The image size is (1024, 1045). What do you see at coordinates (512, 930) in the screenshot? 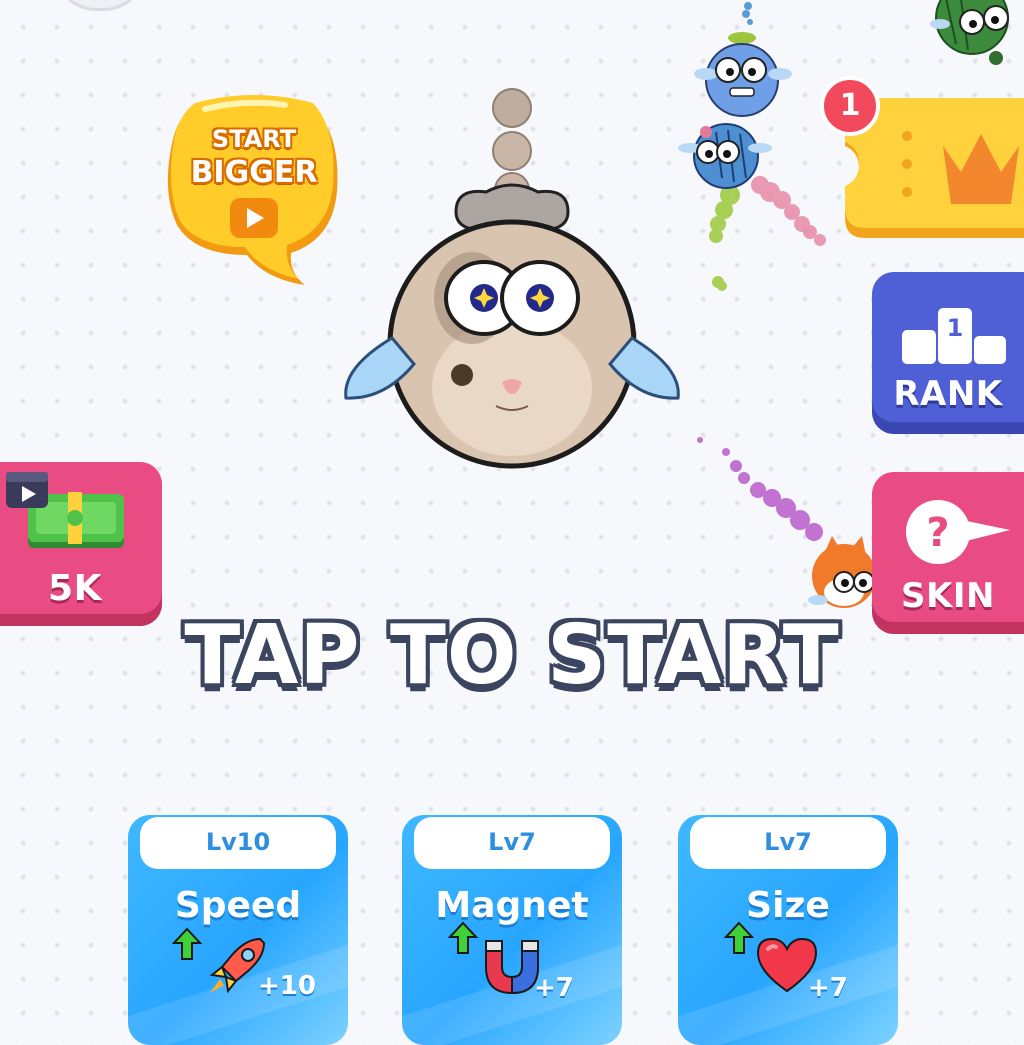
I see `magnet-upgrade-card: Lv7 Magnet +7` at bounding box center [512, 930].